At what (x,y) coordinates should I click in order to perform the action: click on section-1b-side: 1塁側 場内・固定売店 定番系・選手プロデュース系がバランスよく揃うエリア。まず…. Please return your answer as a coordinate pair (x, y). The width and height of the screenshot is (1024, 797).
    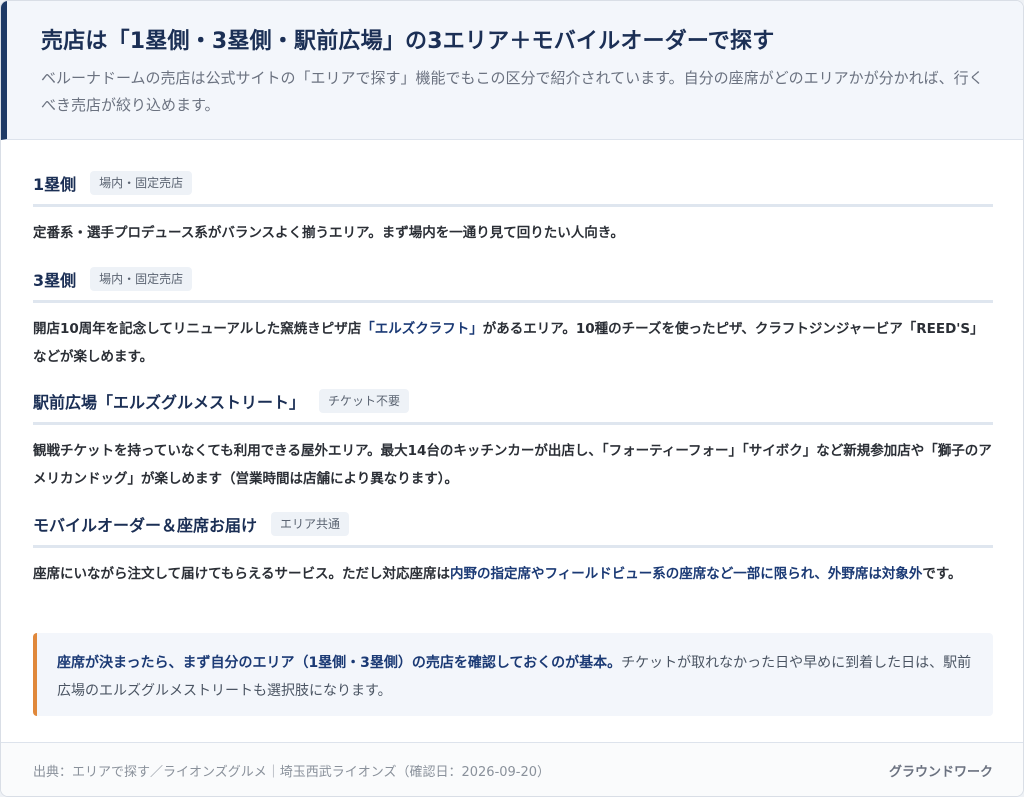
    Looking at the image, I should click on (513, 206).